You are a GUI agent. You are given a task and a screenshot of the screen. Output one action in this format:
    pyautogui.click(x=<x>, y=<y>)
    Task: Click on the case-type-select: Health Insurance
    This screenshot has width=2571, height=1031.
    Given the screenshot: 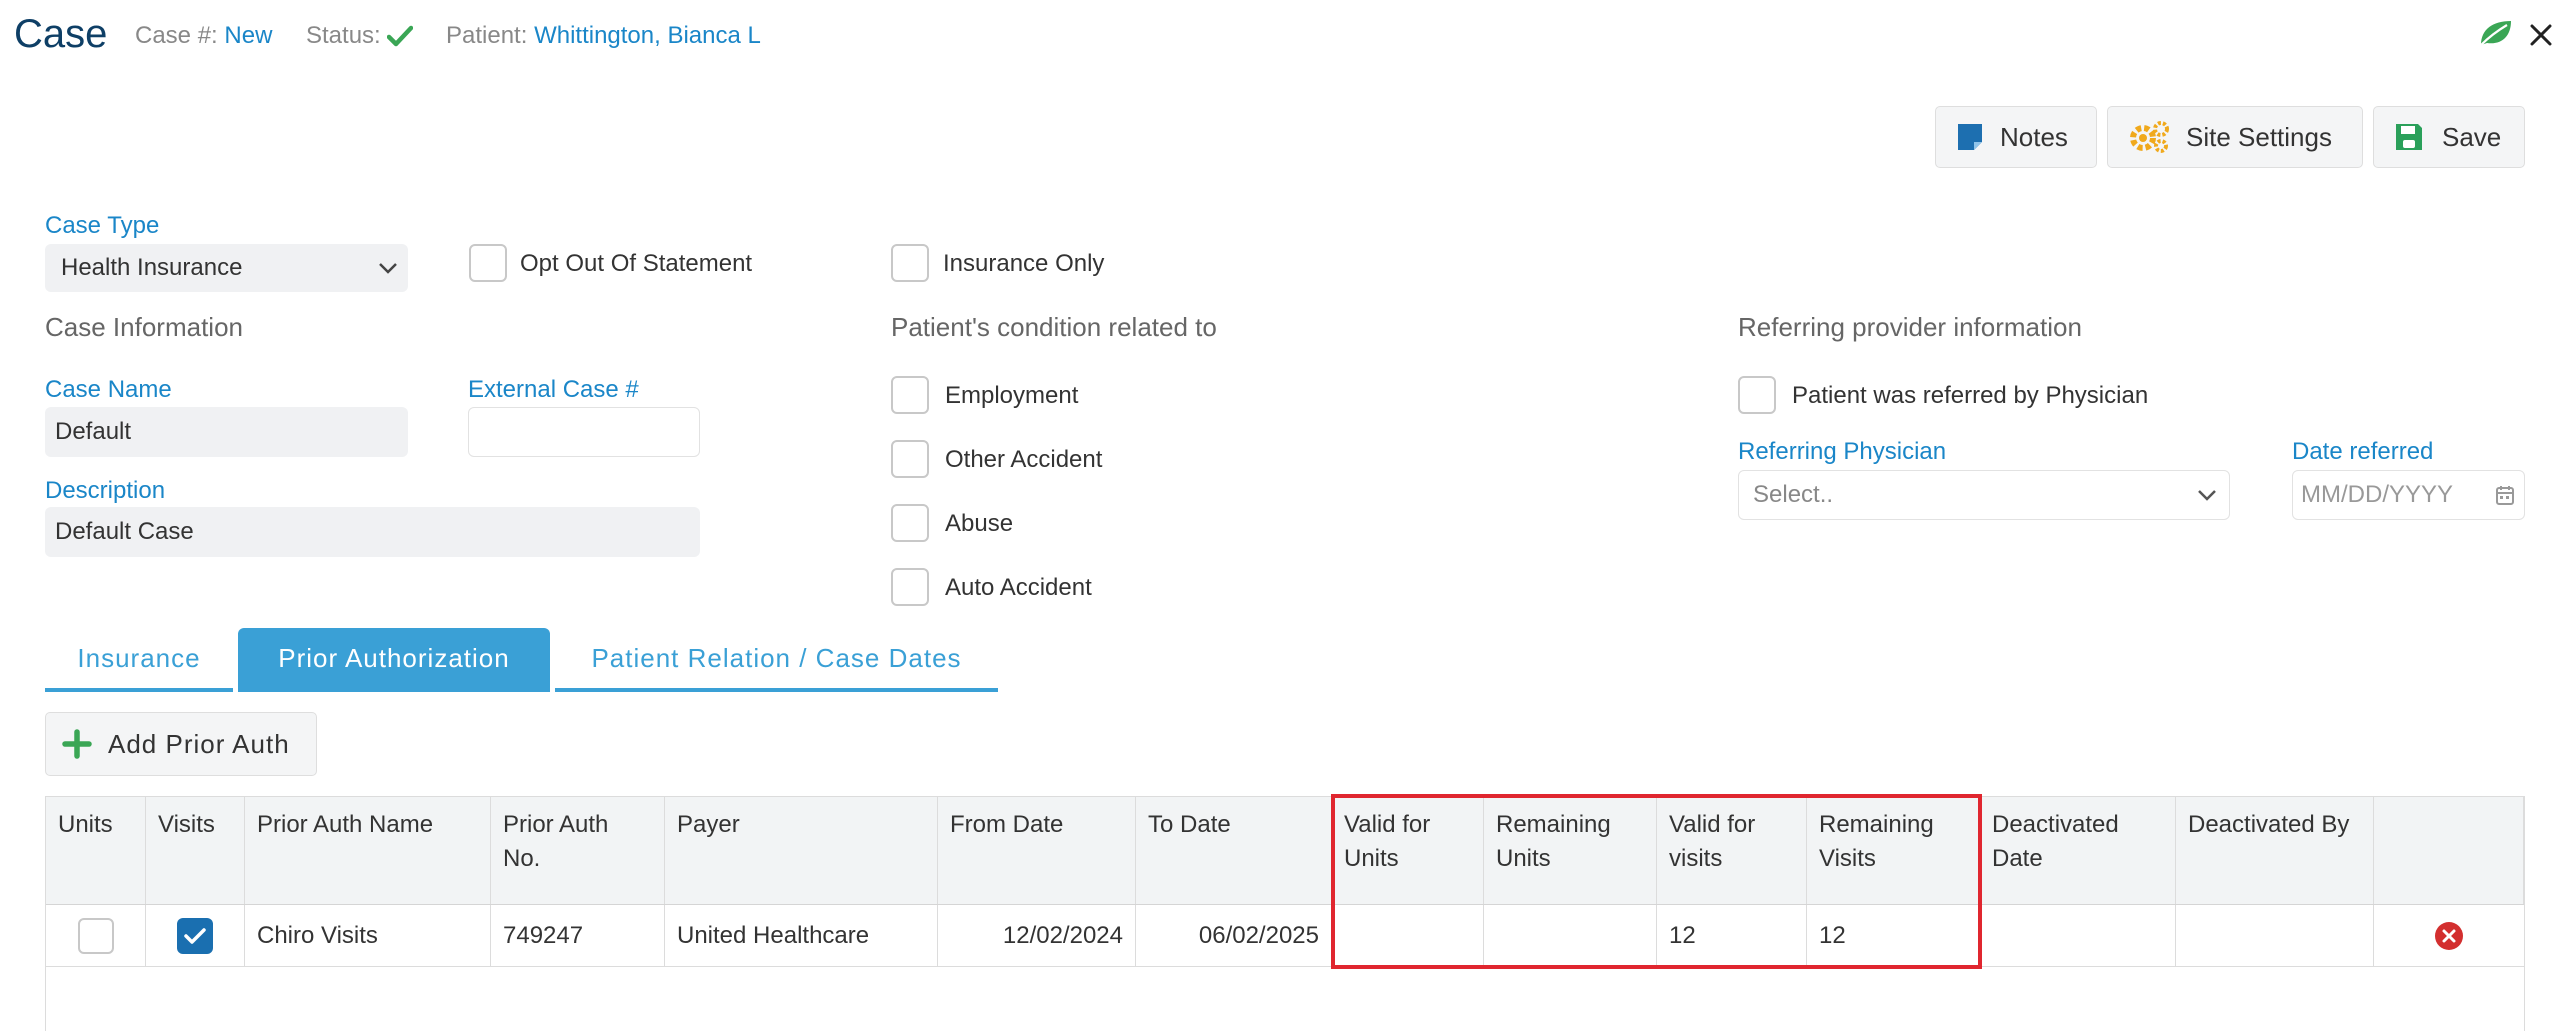 What is the action you would take?
    pyautogui.click(x=226, y=268)
    